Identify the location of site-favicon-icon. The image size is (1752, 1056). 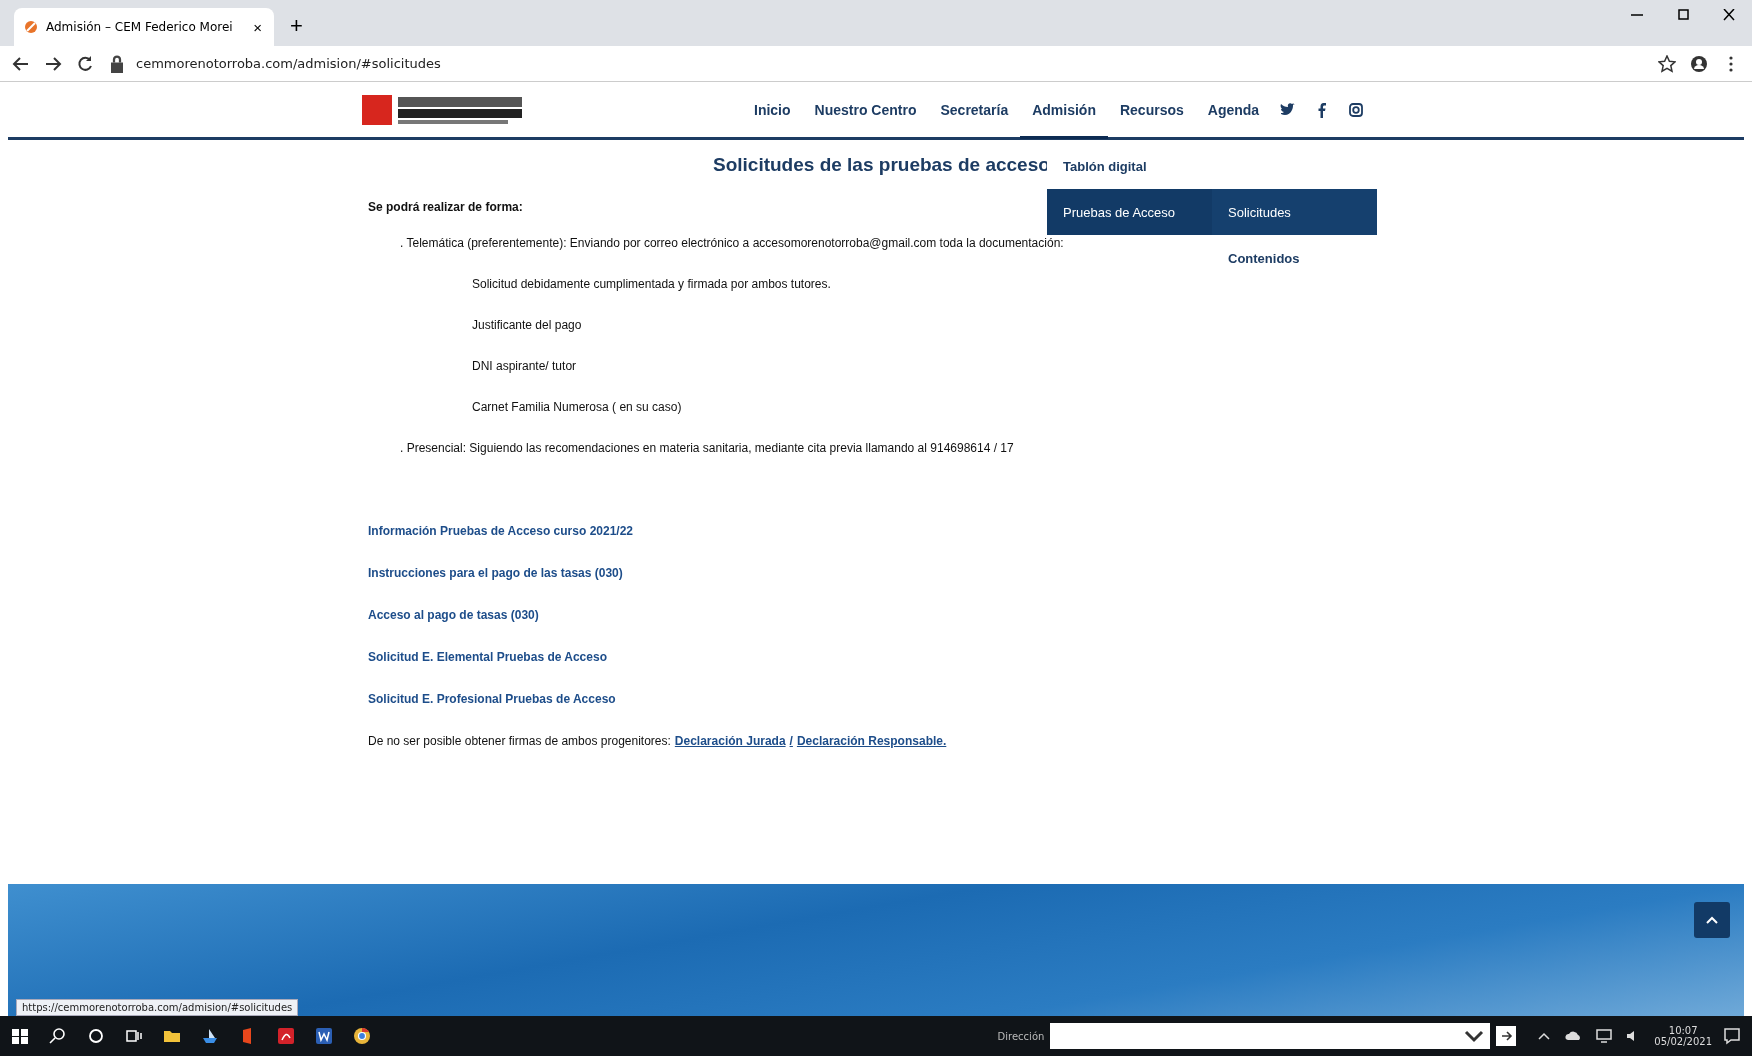
(31, 27).